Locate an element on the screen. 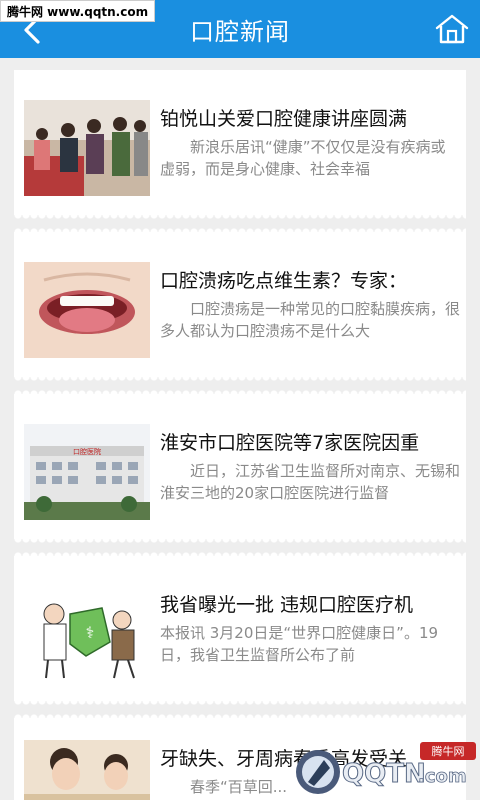 This screenshot has width=480, height=800. news-title: 铂悦山关爱口腔健康讲座圆满 is located at coordinates (284, 119).